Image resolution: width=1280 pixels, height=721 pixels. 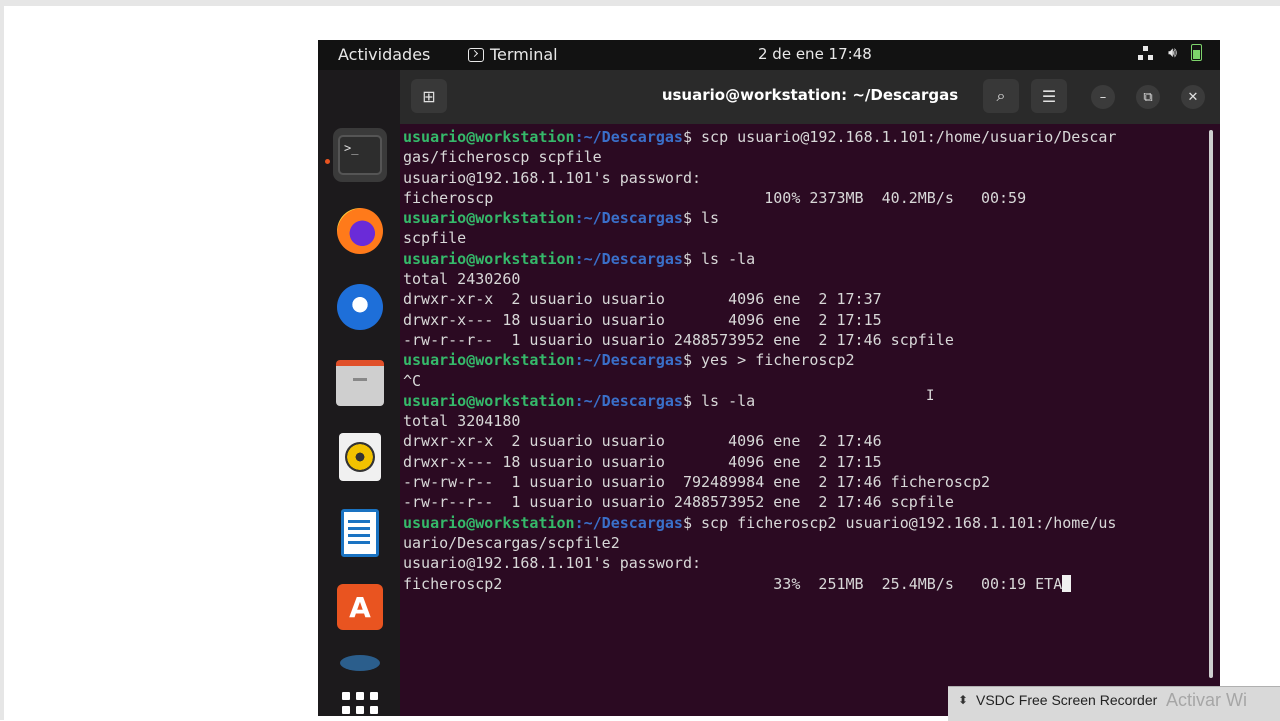 I want to click on gnome-top-bar: Actividades Terminal 2 de ene 17:48 🔊︎, so click(x=769, y=55).